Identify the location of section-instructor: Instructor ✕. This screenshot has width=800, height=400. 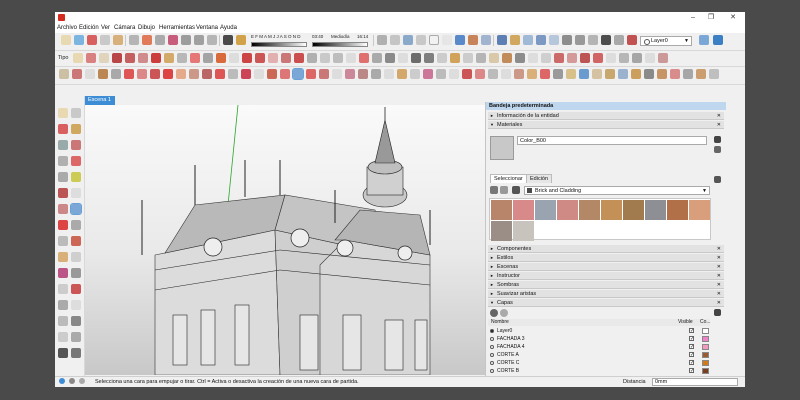
(606, 276).